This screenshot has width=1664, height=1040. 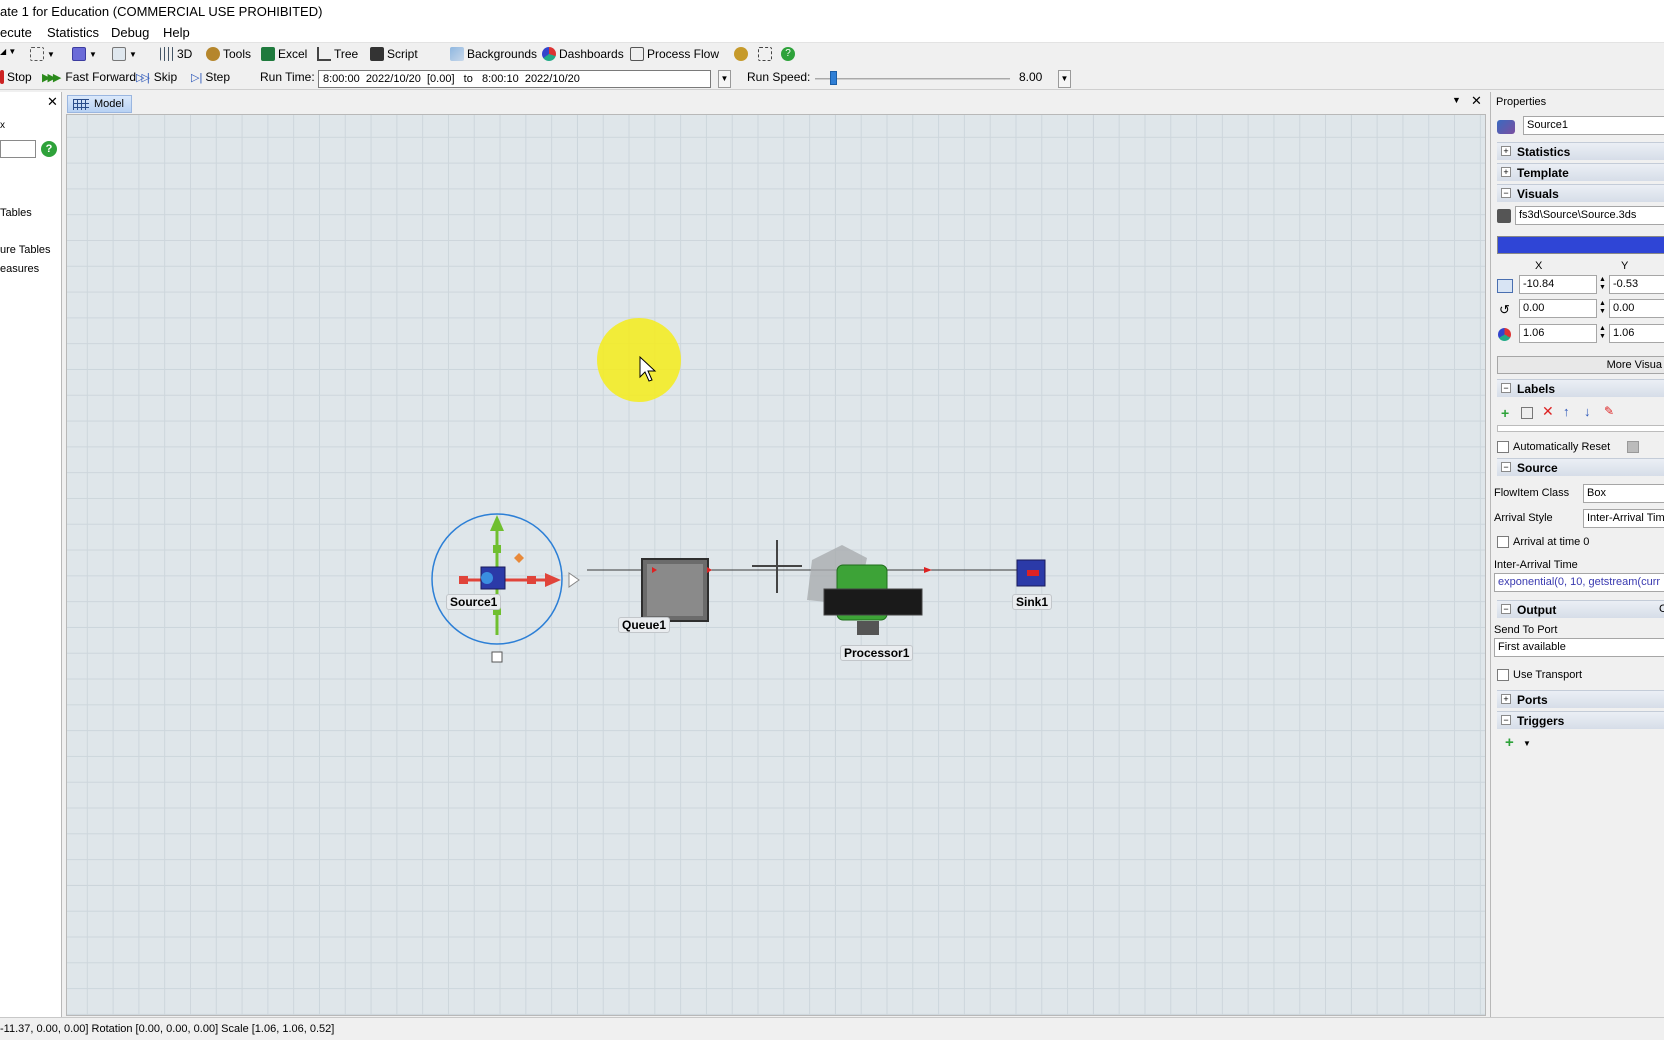 I want to click on skip-button: ▷▷| Skip, so click(x=156, y=77).